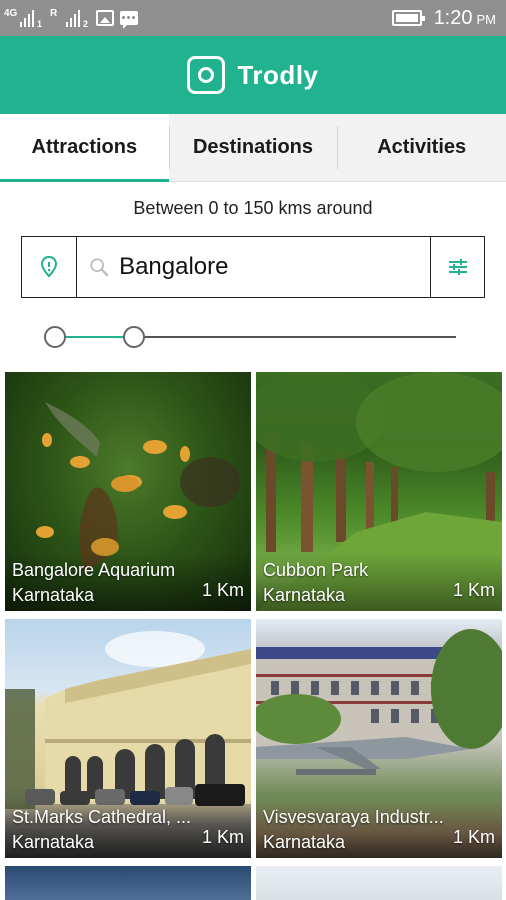  What do you see at coordinates (316, 570) in the screenshot?
I see `attraction-name: Cubbon Park` at bounding box center [316, 570].